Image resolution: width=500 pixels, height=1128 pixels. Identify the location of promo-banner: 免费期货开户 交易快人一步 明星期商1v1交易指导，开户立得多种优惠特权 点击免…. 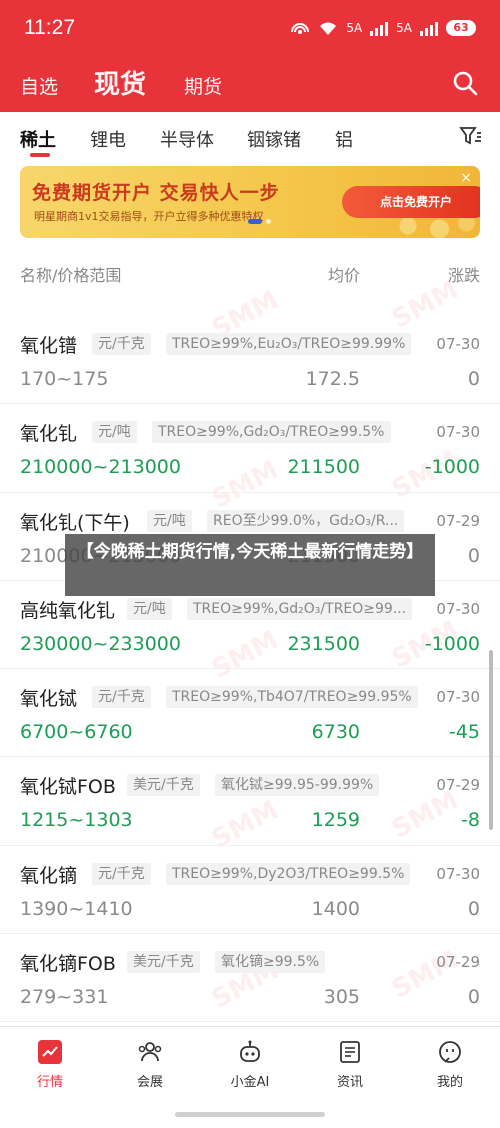
(250, 202).